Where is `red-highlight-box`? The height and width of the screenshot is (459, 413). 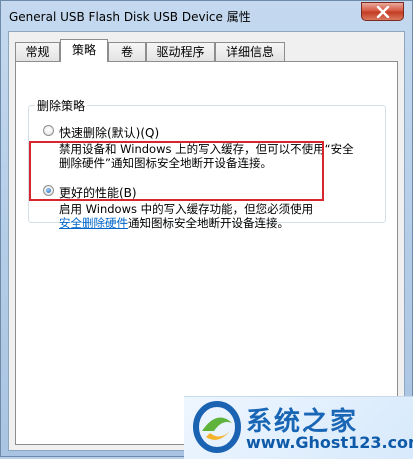 red-highlight-box is located at coordinates (176, 171).